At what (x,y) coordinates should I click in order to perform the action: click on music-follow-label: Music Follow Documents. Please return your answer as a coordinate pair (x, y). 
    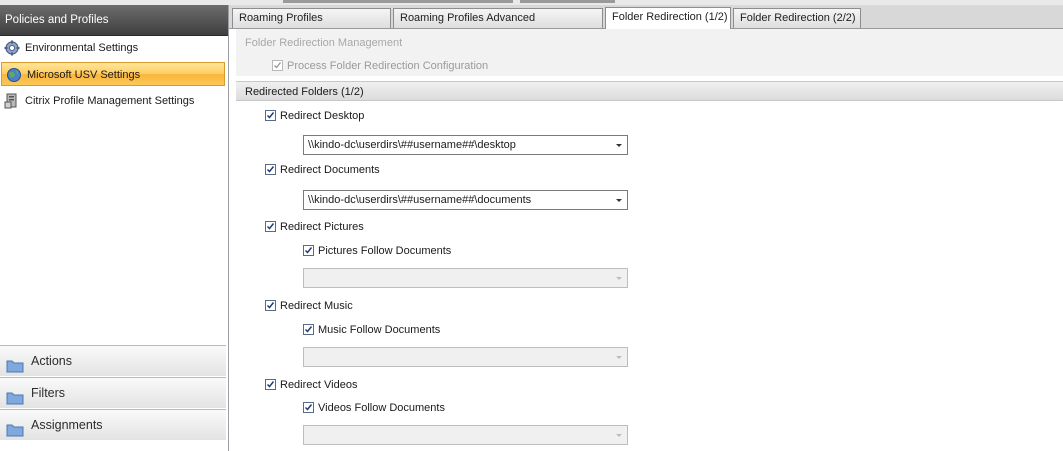
    Looking at the image, I should click on (379, 330).